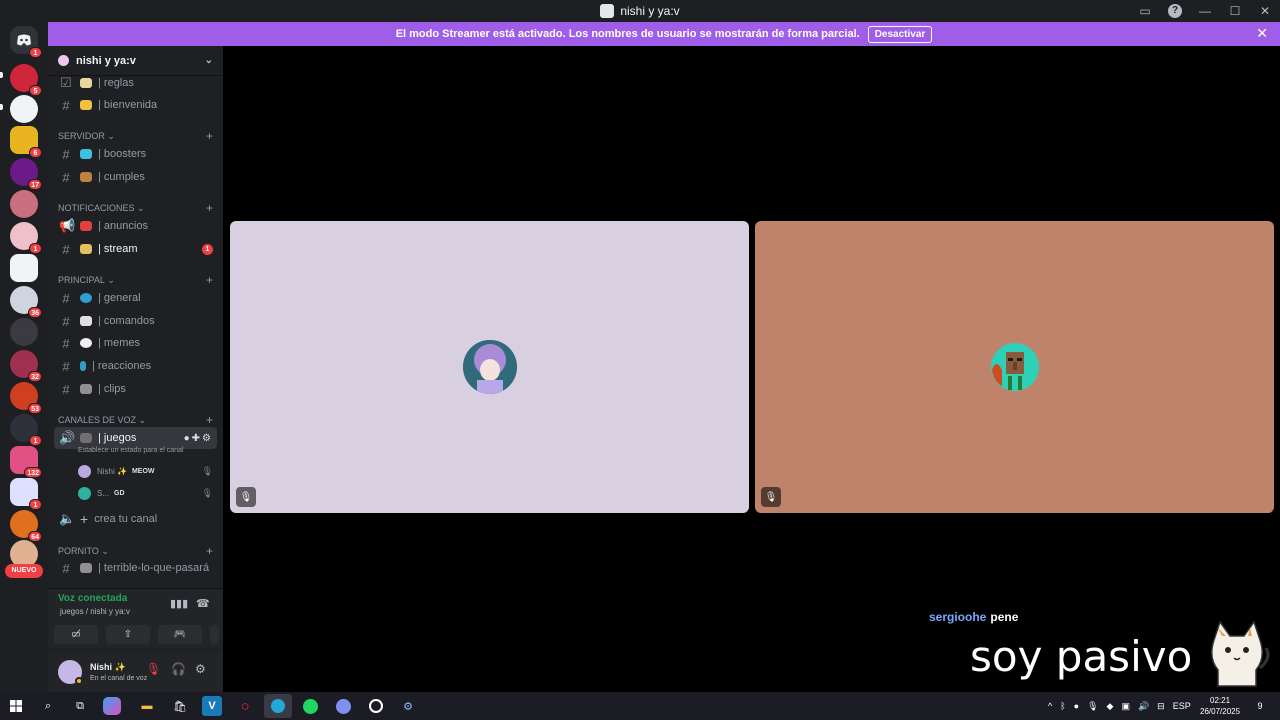 The image size is (1280, 720). What do you see at coordinates (48, 706) in the screenshot?
I see `search-icon: ⌕` at bounding box center [48, 706].